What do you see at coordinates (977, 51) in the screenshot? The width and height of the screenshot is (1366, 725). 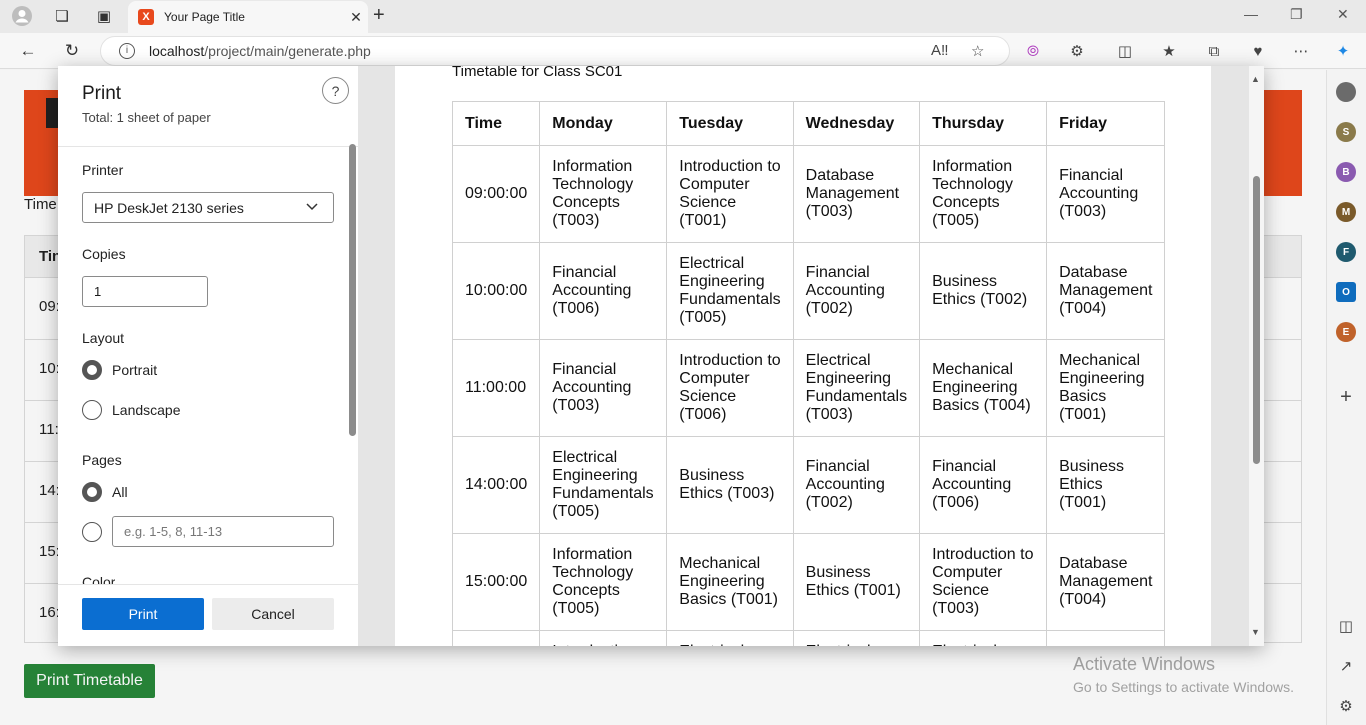 I see `favorite-star-icon: ☆` at bounding box center [977, 51].